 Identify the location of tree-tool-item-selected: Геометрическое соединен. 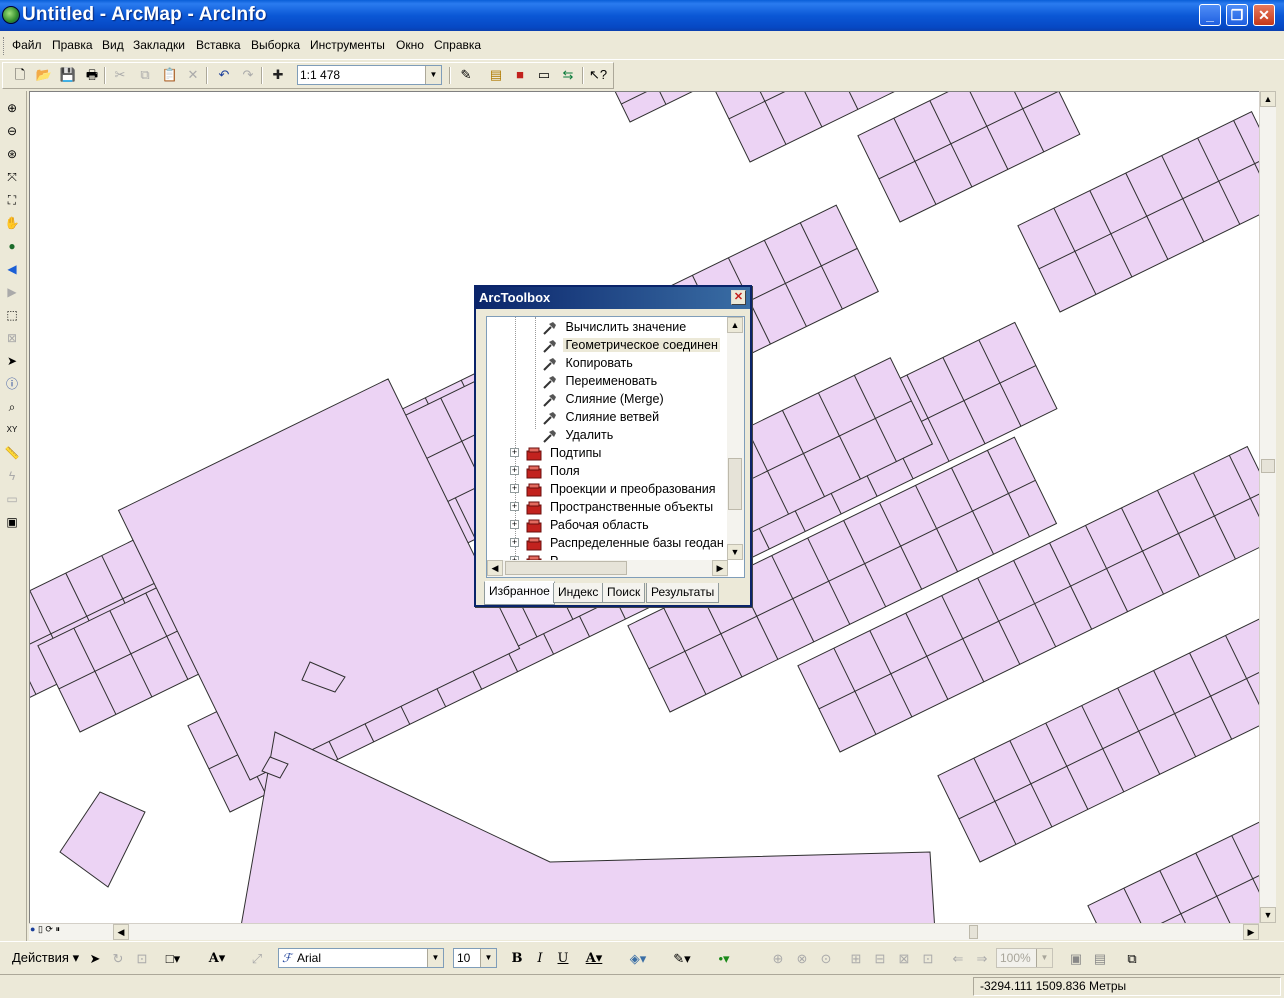
(631, 345).